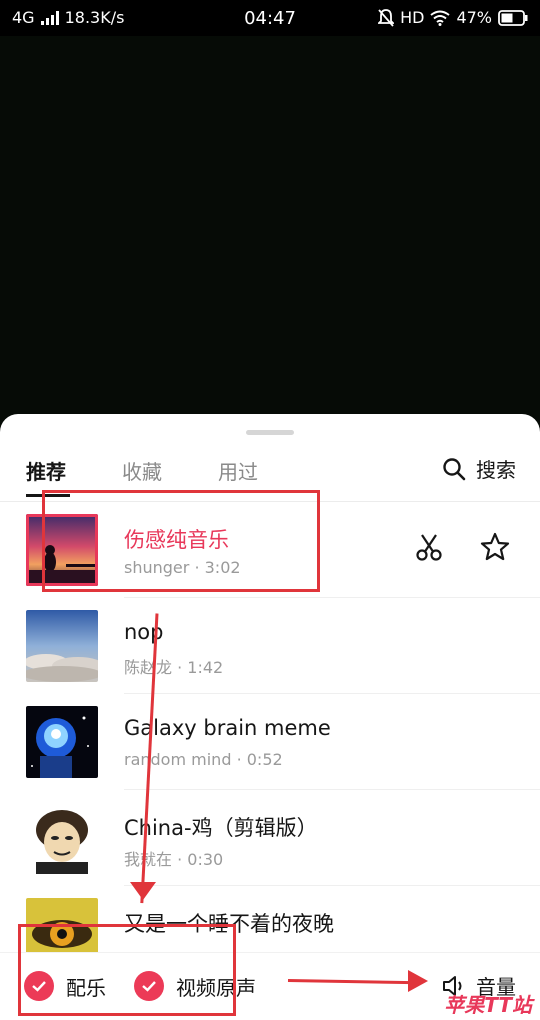 This screenshot has height=1020, width=540. Describe the element at coordinates (173, 666) in the screenshot. I see `song-meta: 陈赵龙 · 1:42` at that location.